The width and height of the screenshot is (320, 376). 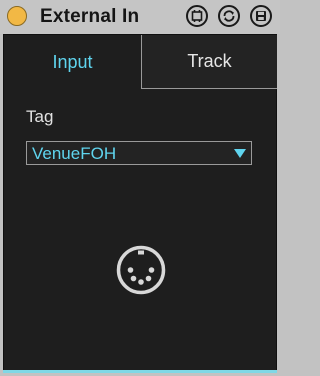 I want to click on tab-track: Track, so click(x=209, y=62).